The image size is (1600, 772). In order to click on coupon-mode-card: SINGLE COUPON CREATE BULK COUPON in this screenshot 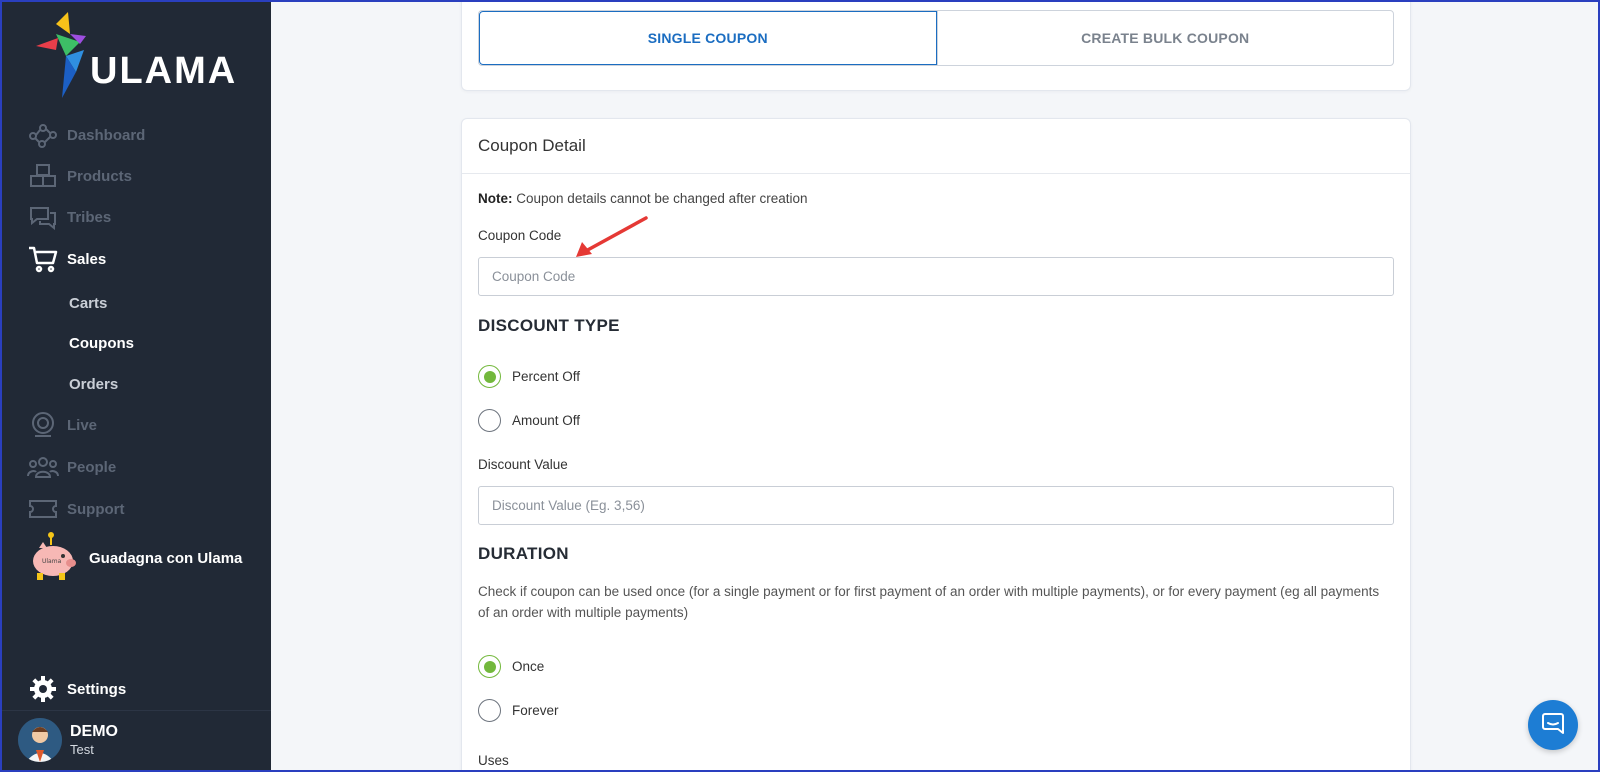, I will do `click(936, 45)`.